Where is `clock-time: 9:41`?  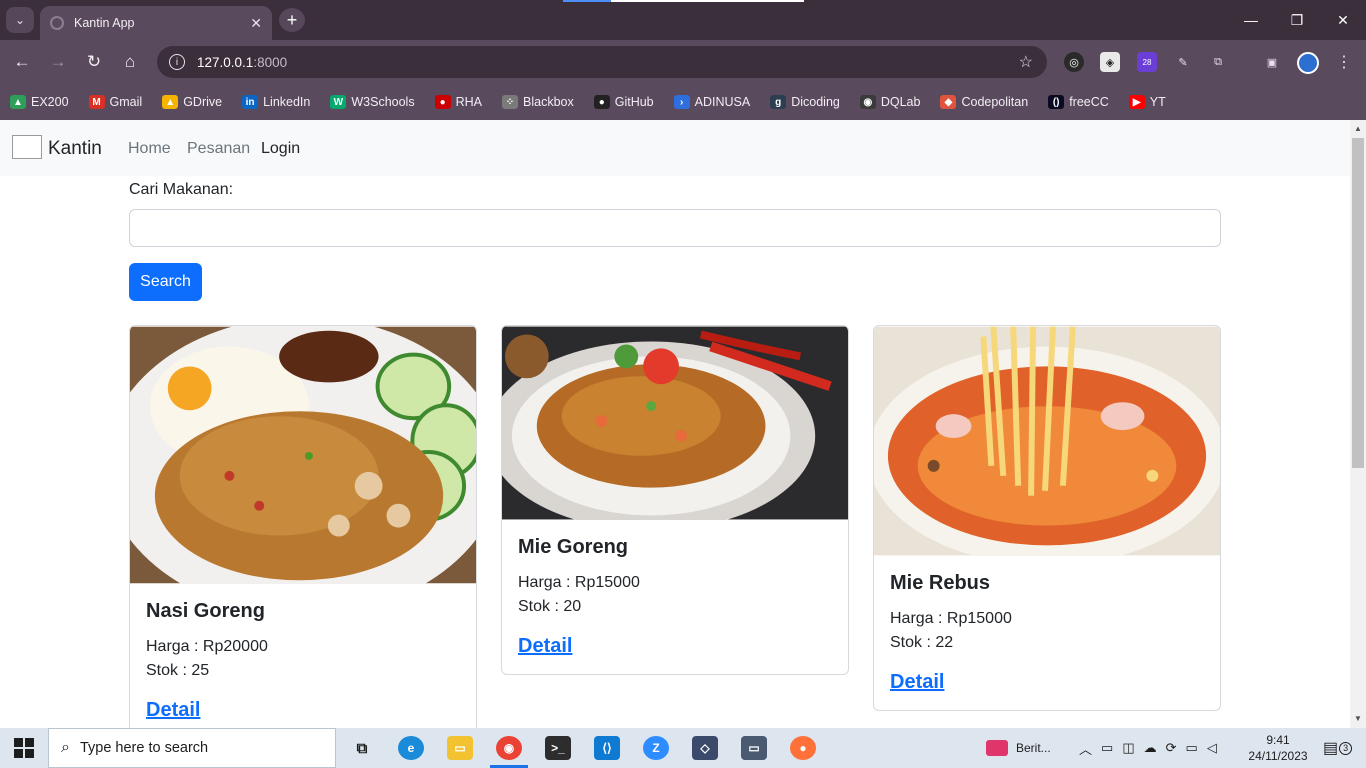 clock-time: 9:41 is located at coordinates (1278, 740).